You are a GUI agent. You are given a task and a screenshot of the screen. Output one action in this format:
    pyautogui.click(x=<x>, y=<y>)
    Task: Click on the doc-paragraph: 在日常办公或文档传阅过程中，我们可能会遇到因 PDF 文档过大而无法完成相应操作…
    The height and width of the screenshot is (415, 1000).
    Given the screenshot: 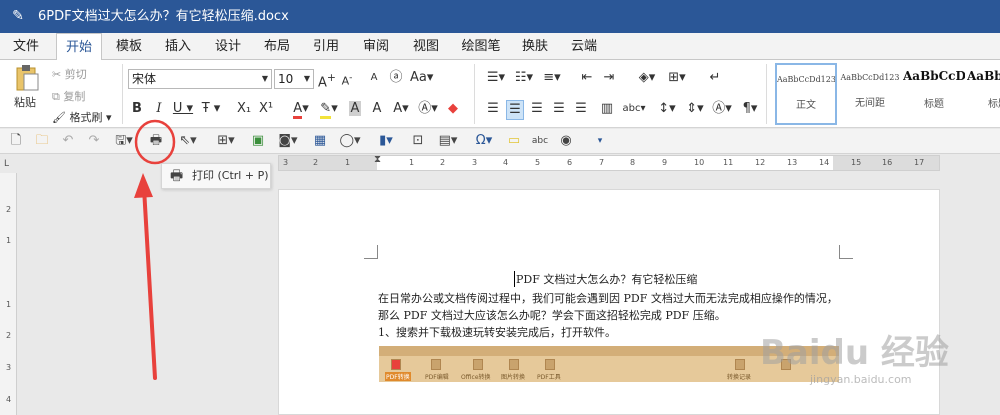 What is the action you would take?
    pyautogui.click(x=608, y=298)
    